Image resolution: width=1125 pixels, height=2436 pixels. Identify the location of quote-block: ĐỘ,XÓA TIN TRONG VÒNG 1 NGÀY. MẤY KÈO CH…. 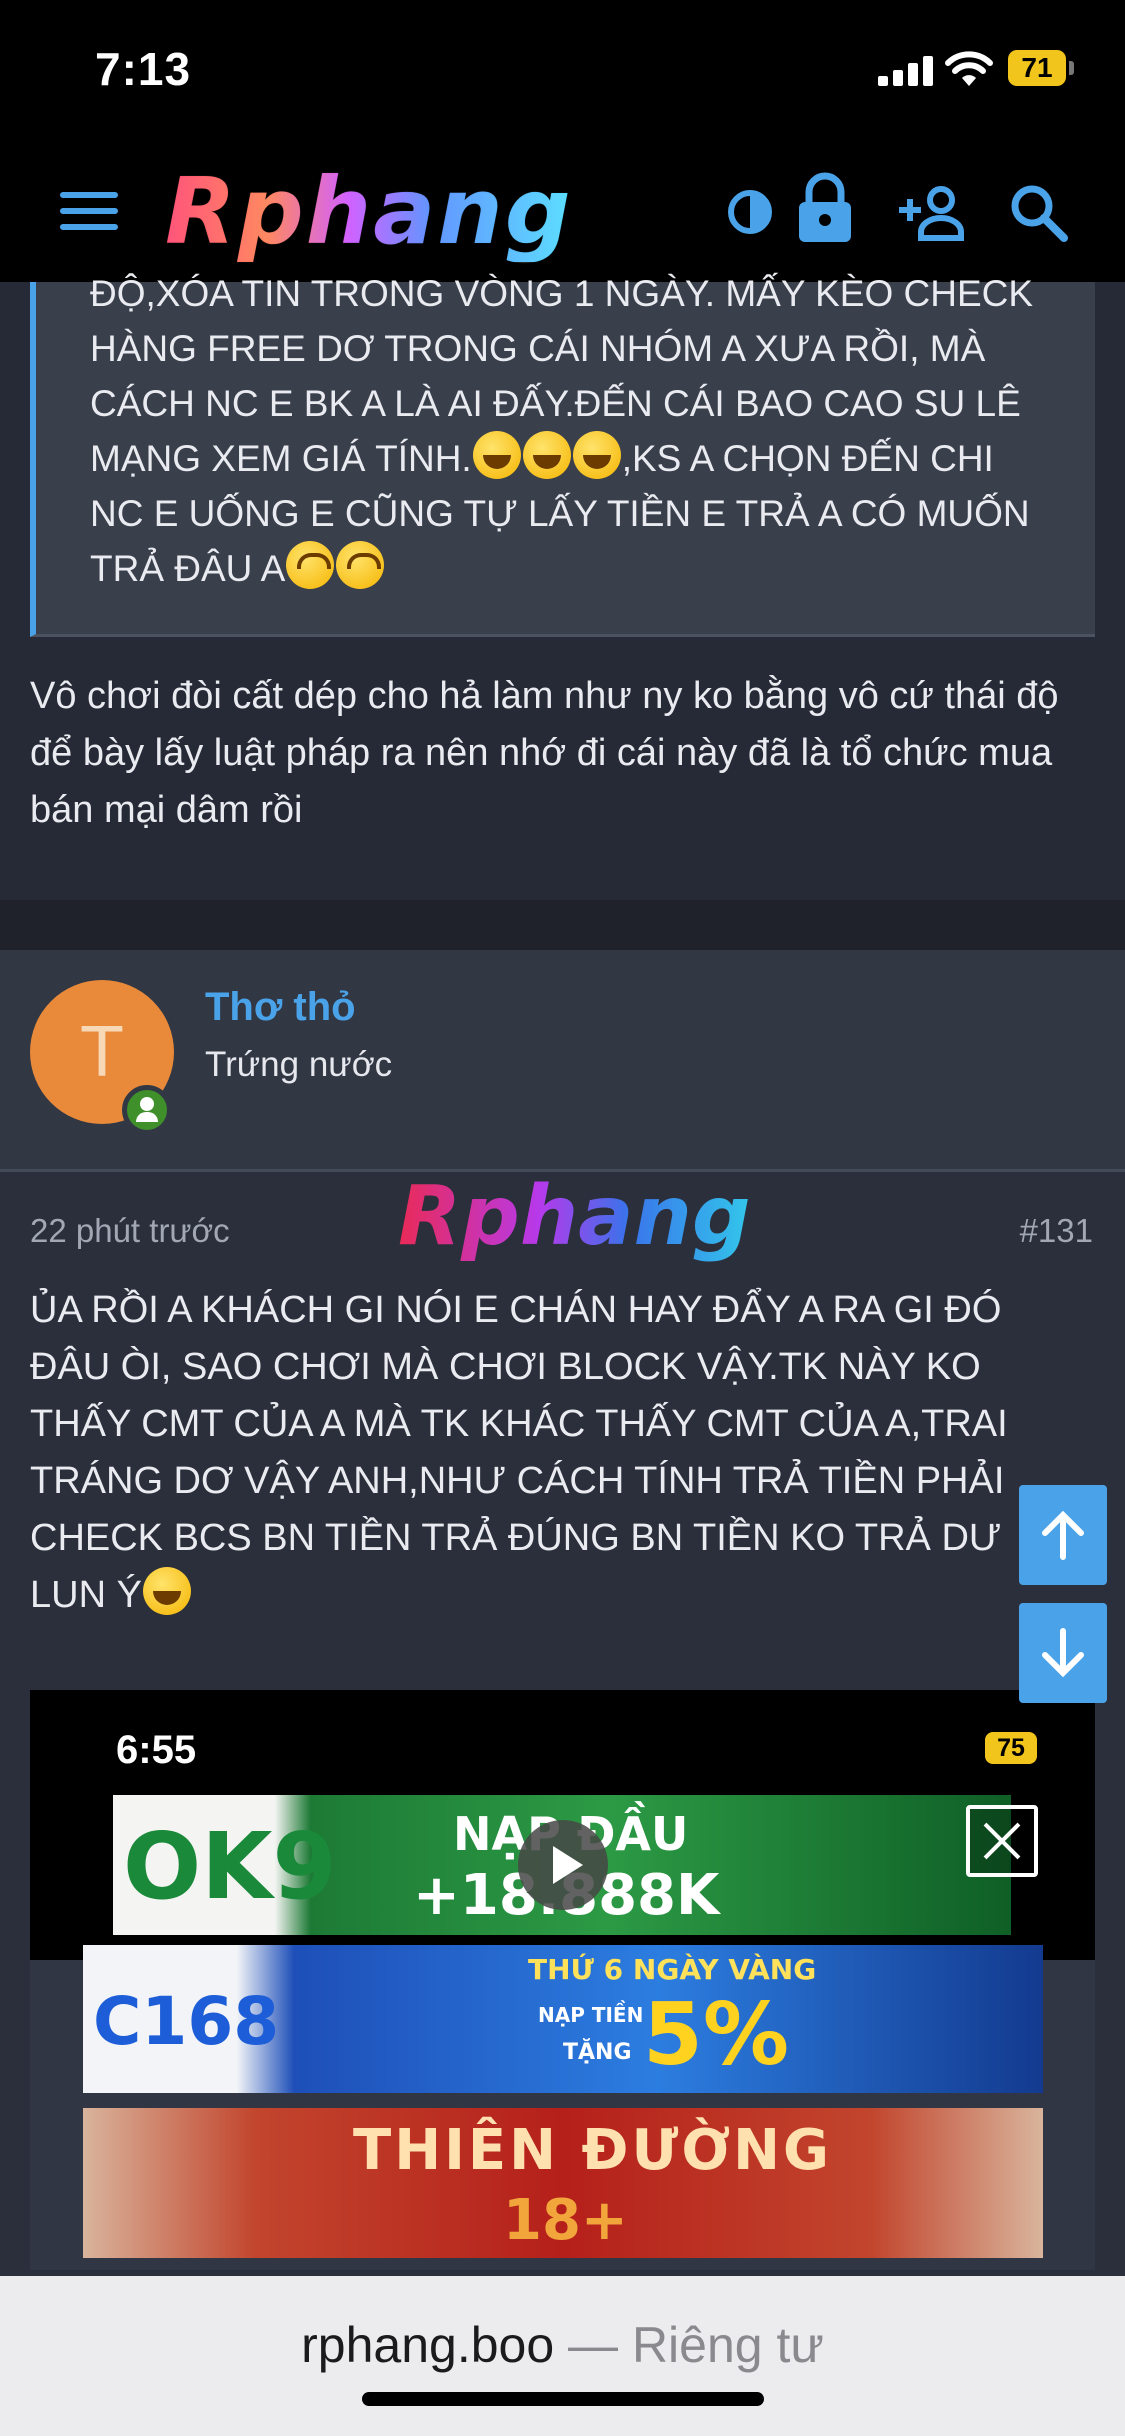
(562, 455).